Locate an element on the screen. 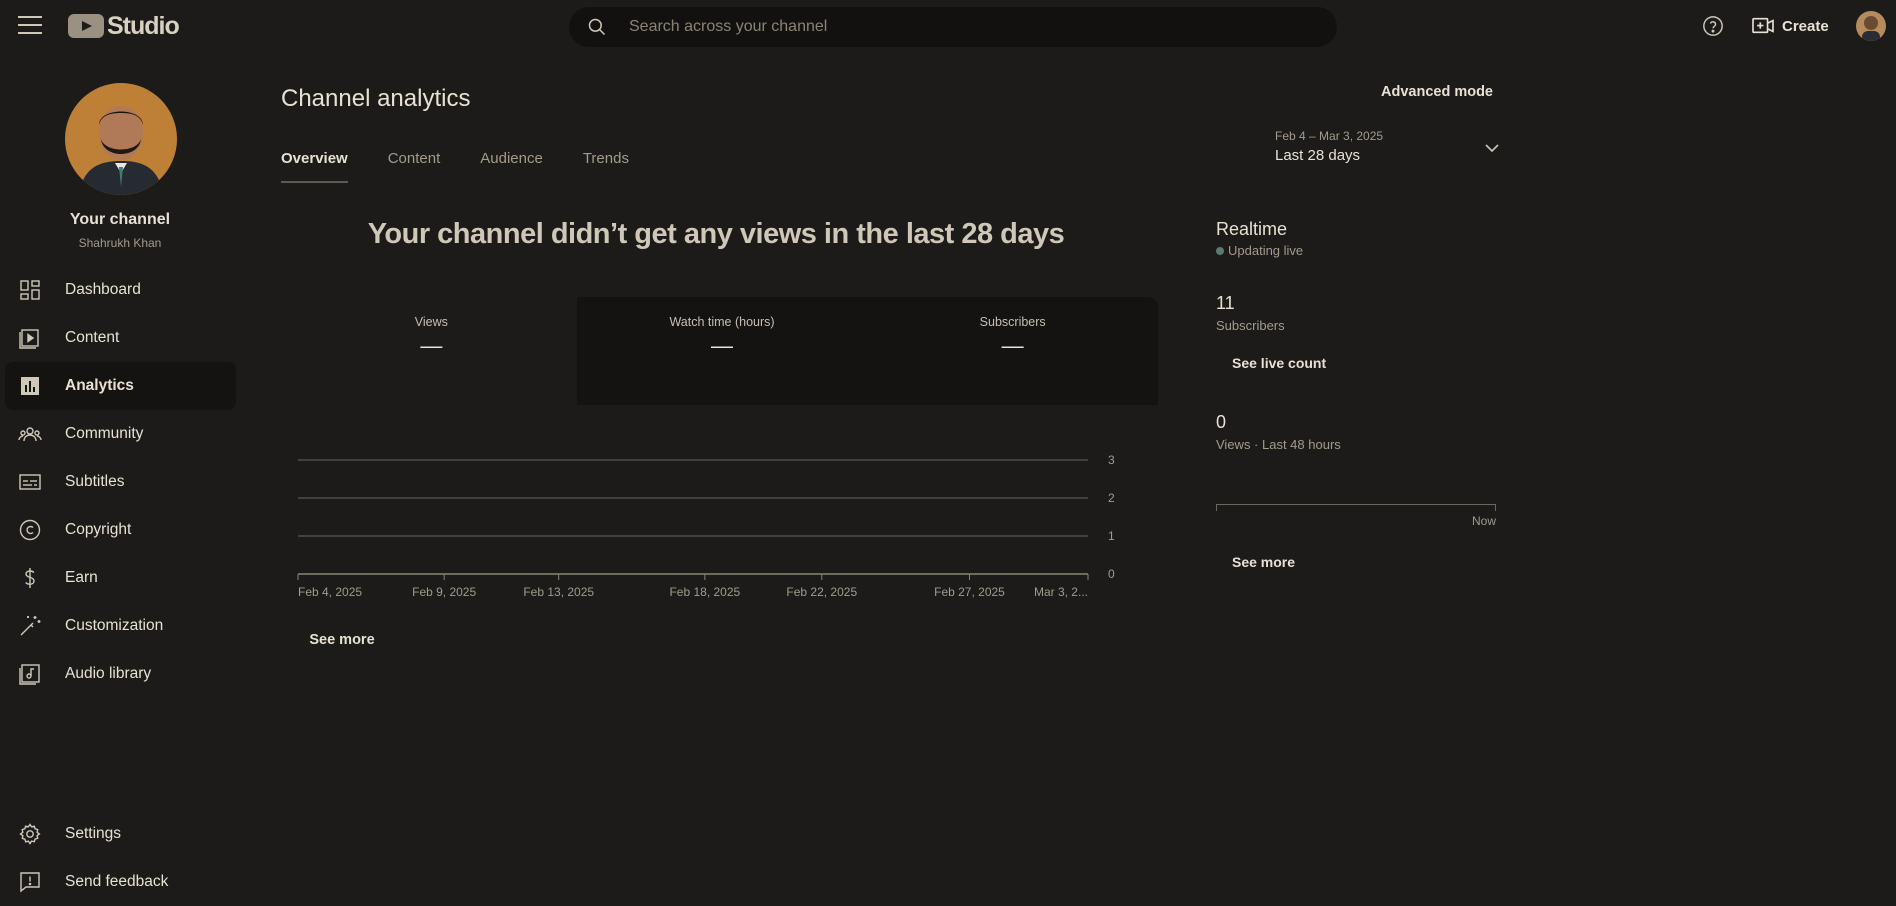 The width and height of the screenshot is (1896, 906). gear-icon is located at coordinates (30, 834).